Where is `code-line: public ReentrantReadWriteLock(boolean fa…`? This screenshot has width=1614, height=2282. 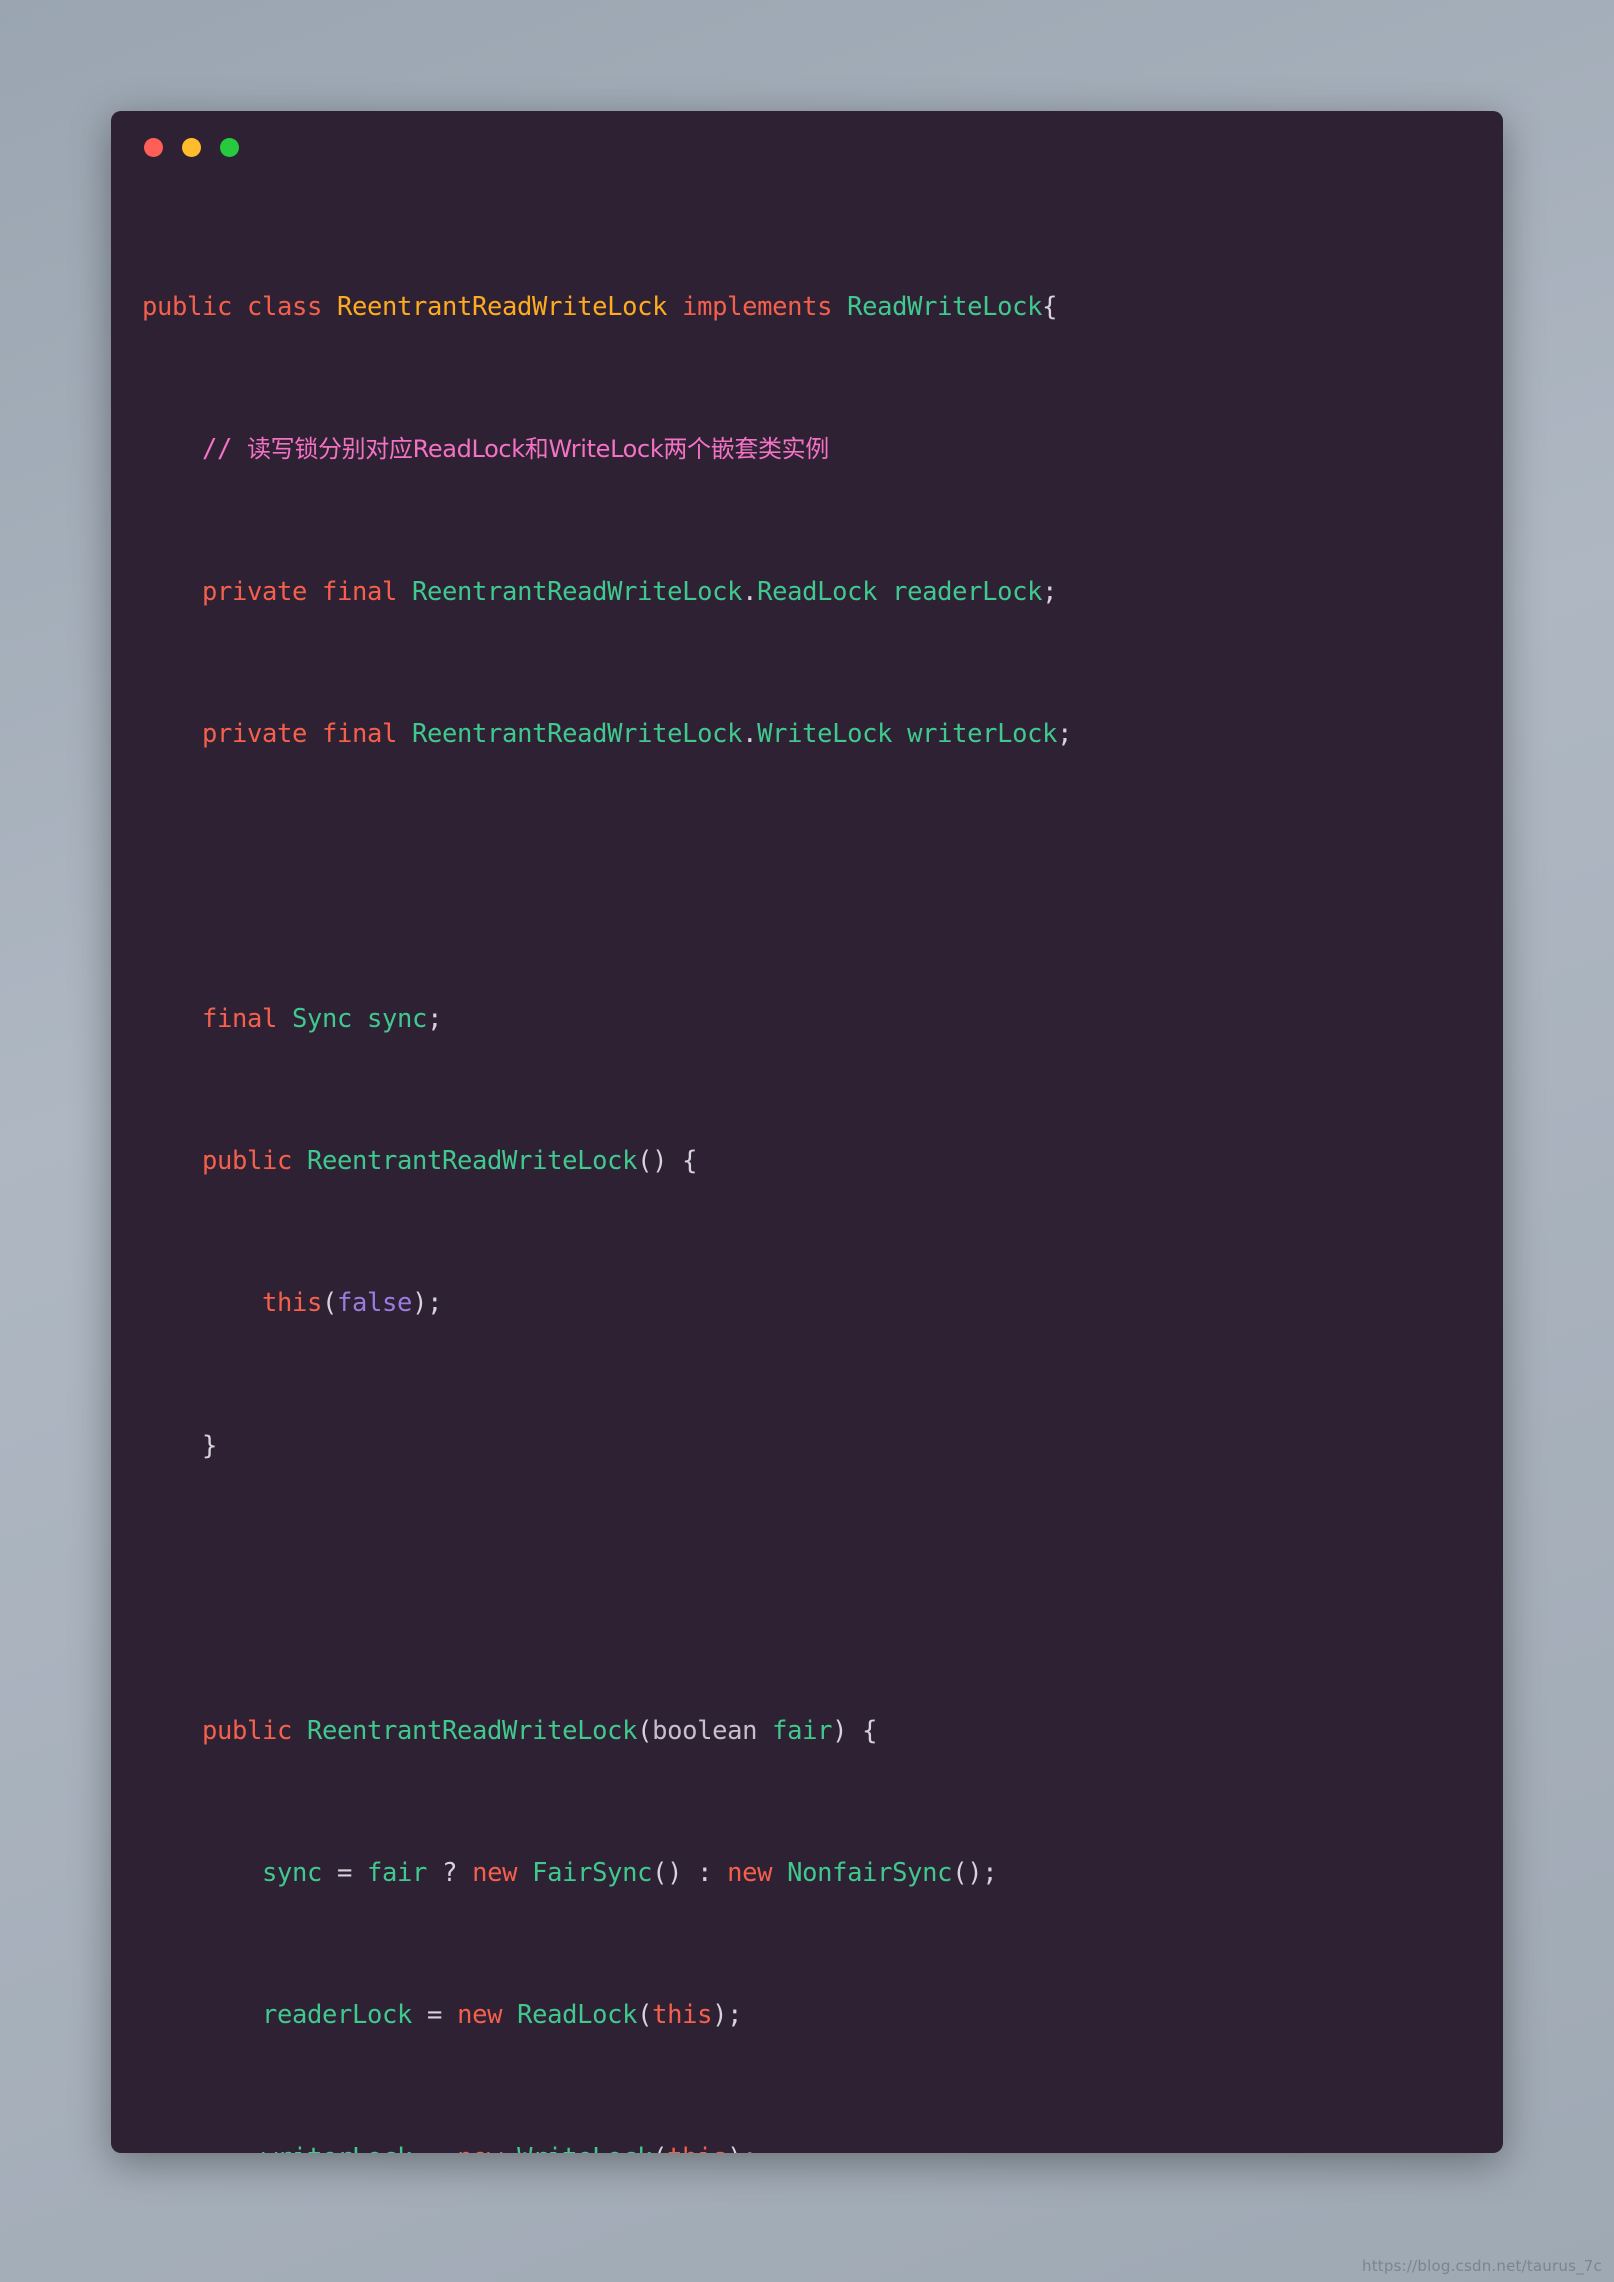
code-line: public ReentrantReadWriteLock(boolean fa… is located at coordinates (510, 1730).